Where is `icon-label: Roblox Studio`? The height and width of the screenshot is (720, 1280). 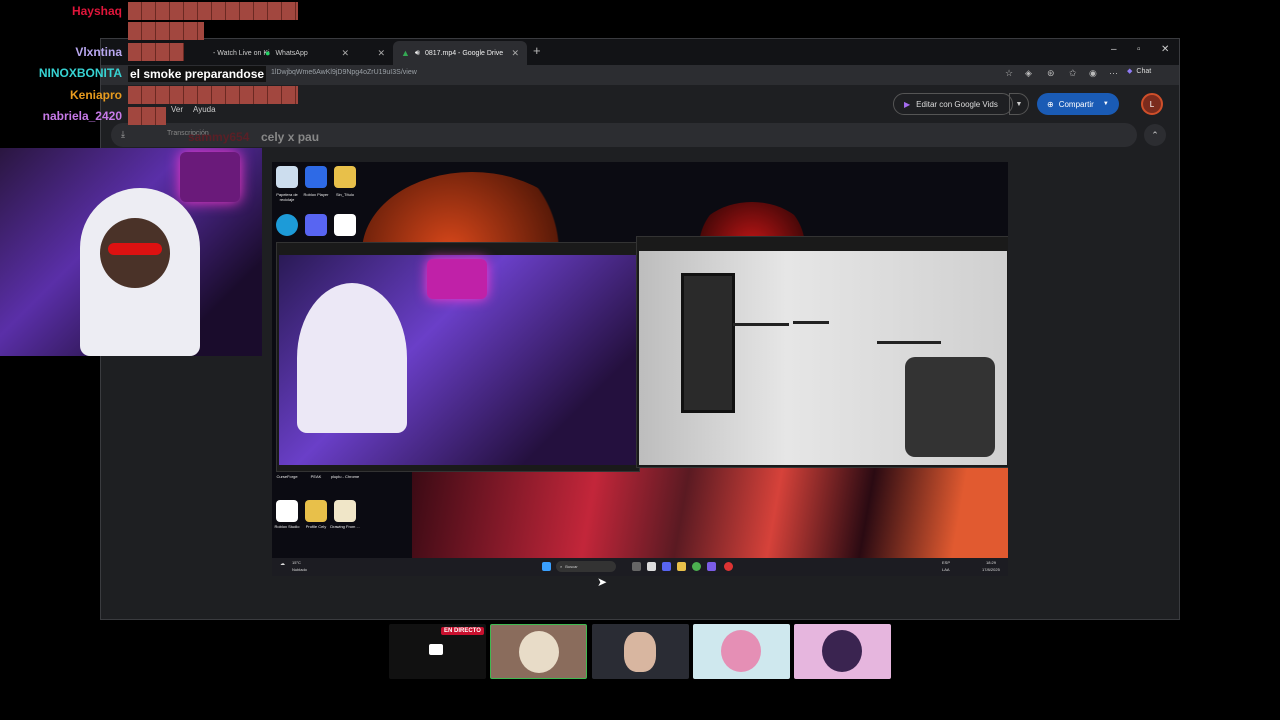 icon-label: Roblox Studio is located at coordinates (287, 526).